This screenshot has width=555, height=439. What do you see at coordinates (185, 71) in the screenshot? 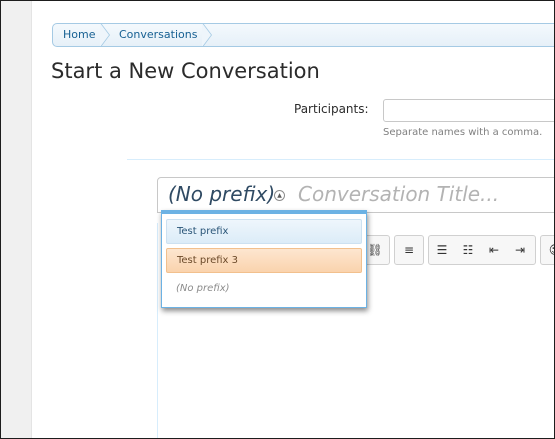
I see `page-title: Start a New Conversation` at bounding box center [185, 71].